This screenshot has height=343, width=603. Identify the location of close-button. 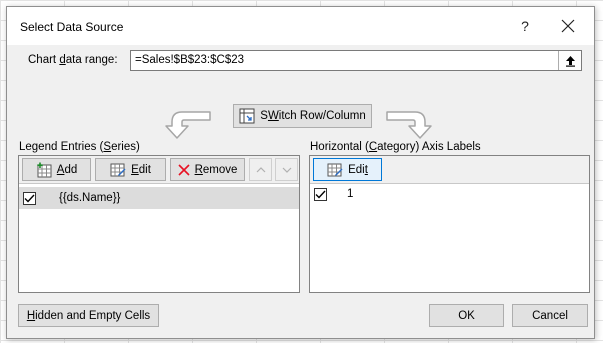
(568, 26).